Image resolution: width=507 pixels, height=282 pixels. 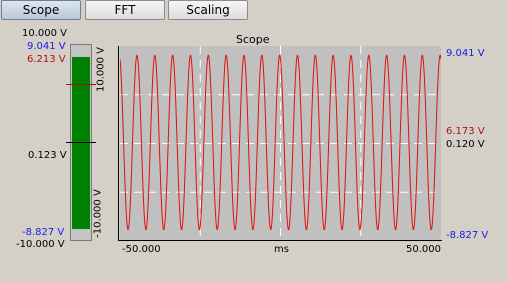 I want to click on meter-fill, so click(x=81, y=143).